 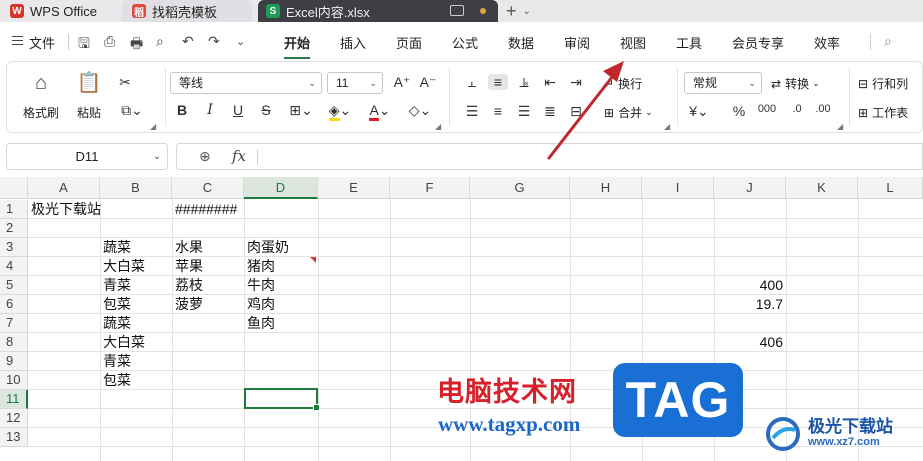 I want to click on strikethrough-button: S, so click(x=266, y=110).